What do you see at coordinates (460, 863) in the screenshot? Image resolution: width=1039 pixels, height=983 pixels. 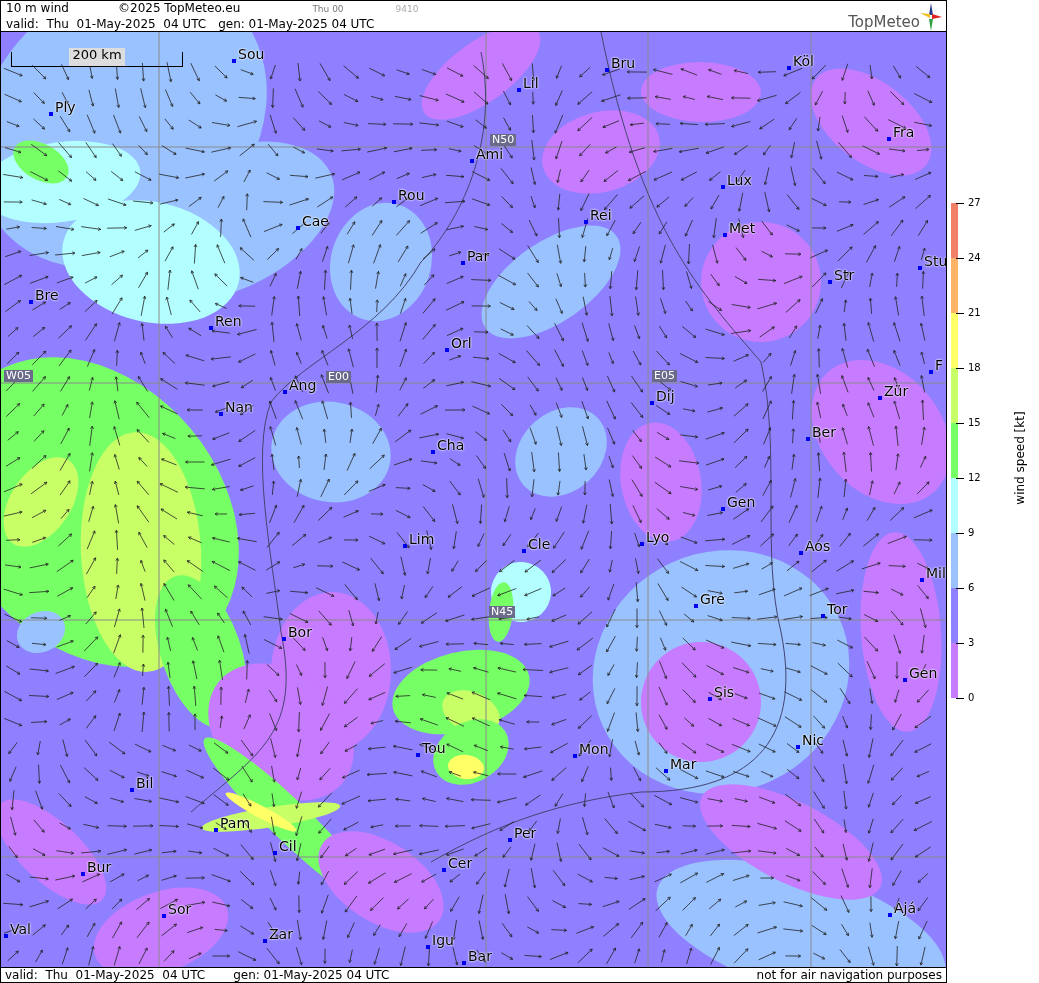 I see `city-label: Cer` at bounding box center [460, 863].